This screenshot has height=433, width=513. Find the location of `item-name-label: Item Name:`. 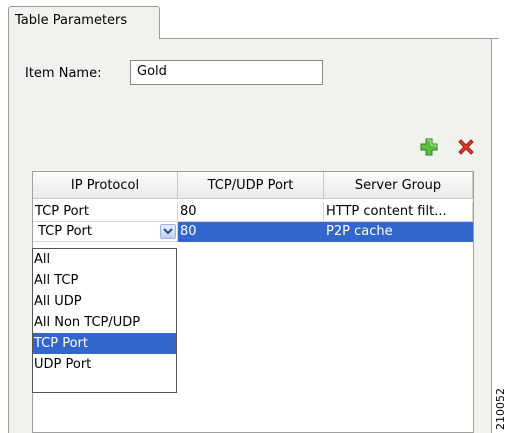

item-name-label: Item Name: is located at coordinates (63, 73).